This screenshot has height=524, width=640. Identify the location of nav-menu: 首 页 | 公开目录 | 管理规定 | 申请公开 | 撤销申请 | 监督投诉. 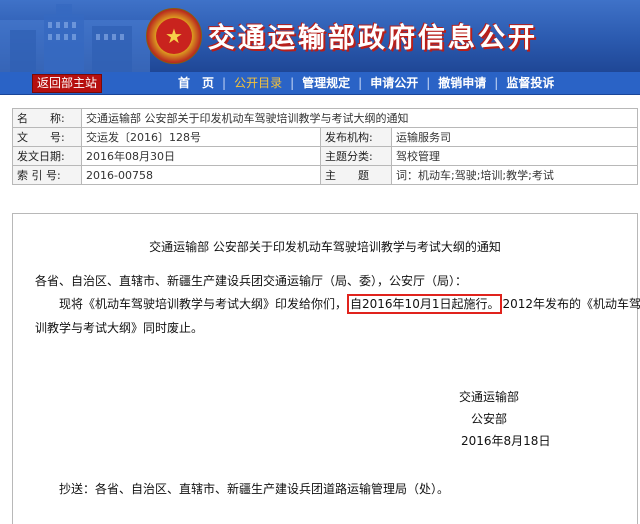
(366, 83).